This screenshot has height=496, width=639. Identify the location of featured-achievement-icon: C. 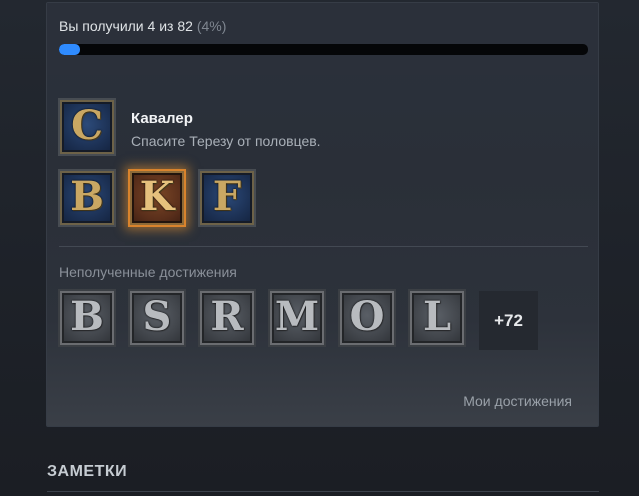
(87, 127).